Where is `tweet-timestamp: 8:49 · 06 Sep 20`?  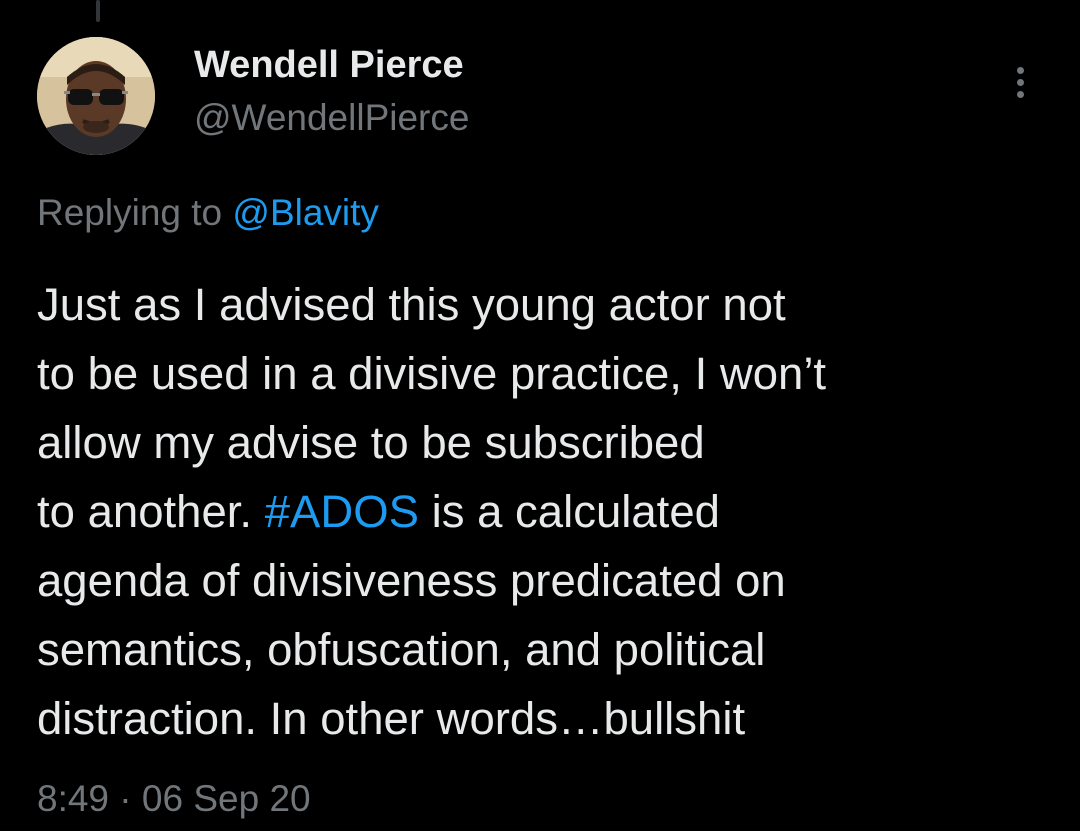 tweet-timestamp: 8:49 · 06 Sep 20 is located at coordinates (174, 799).